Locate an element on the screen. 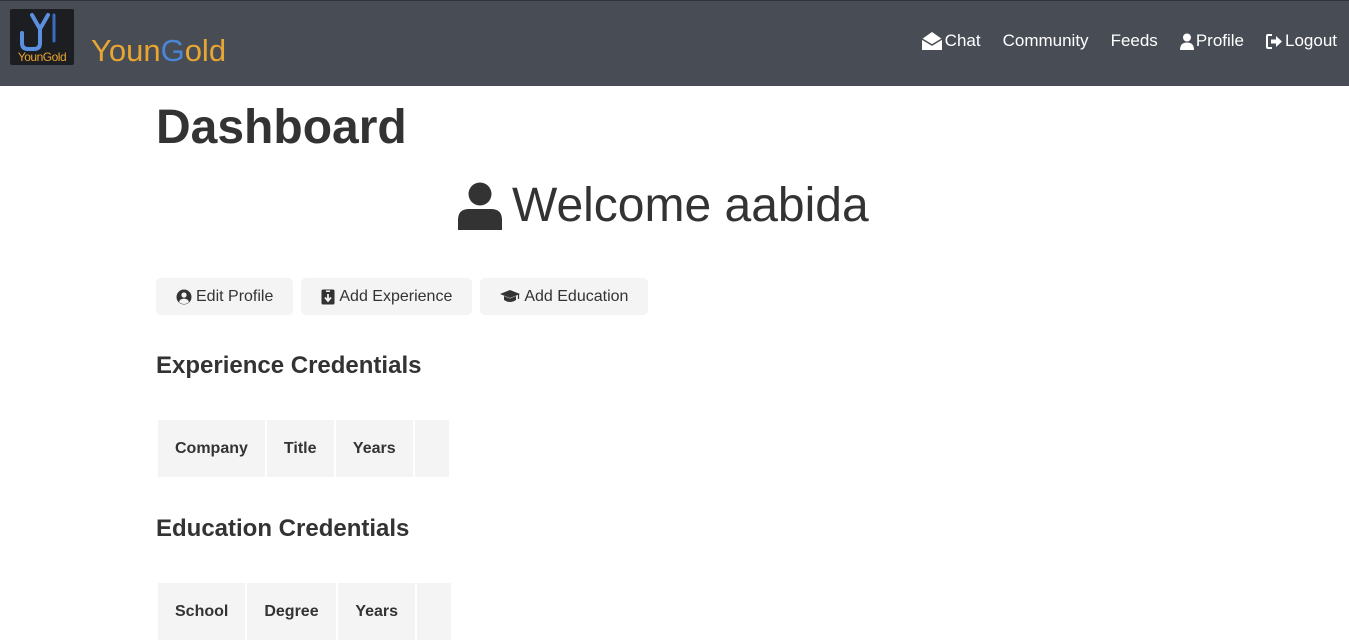 The image size is (1349, 640). brand-part-3: old is located at coordinates (205, 50).